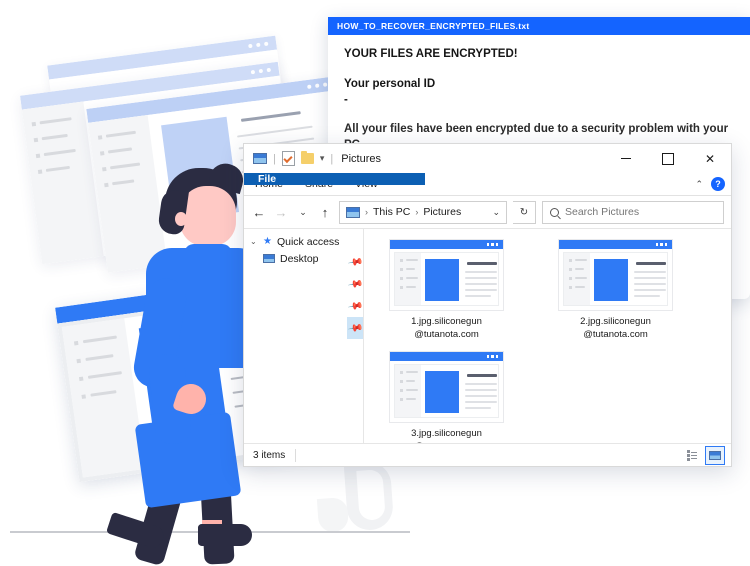 This screenshot has height=566, width=750. Describe the element at coordinates (431, 54) in the screenshot. I see `ransom-note-heading: YOUR FILES ARE ENCRYPTED!` at that location.